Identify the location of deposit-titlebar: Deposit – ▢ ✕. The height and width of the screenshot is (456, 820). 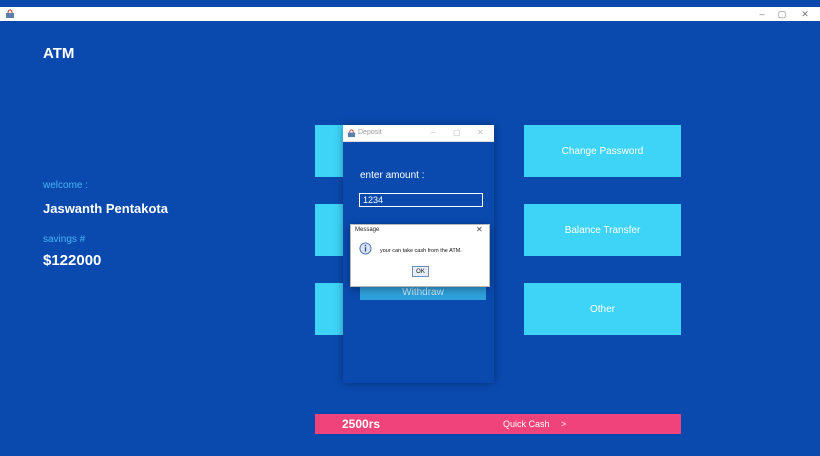
(418, 133).